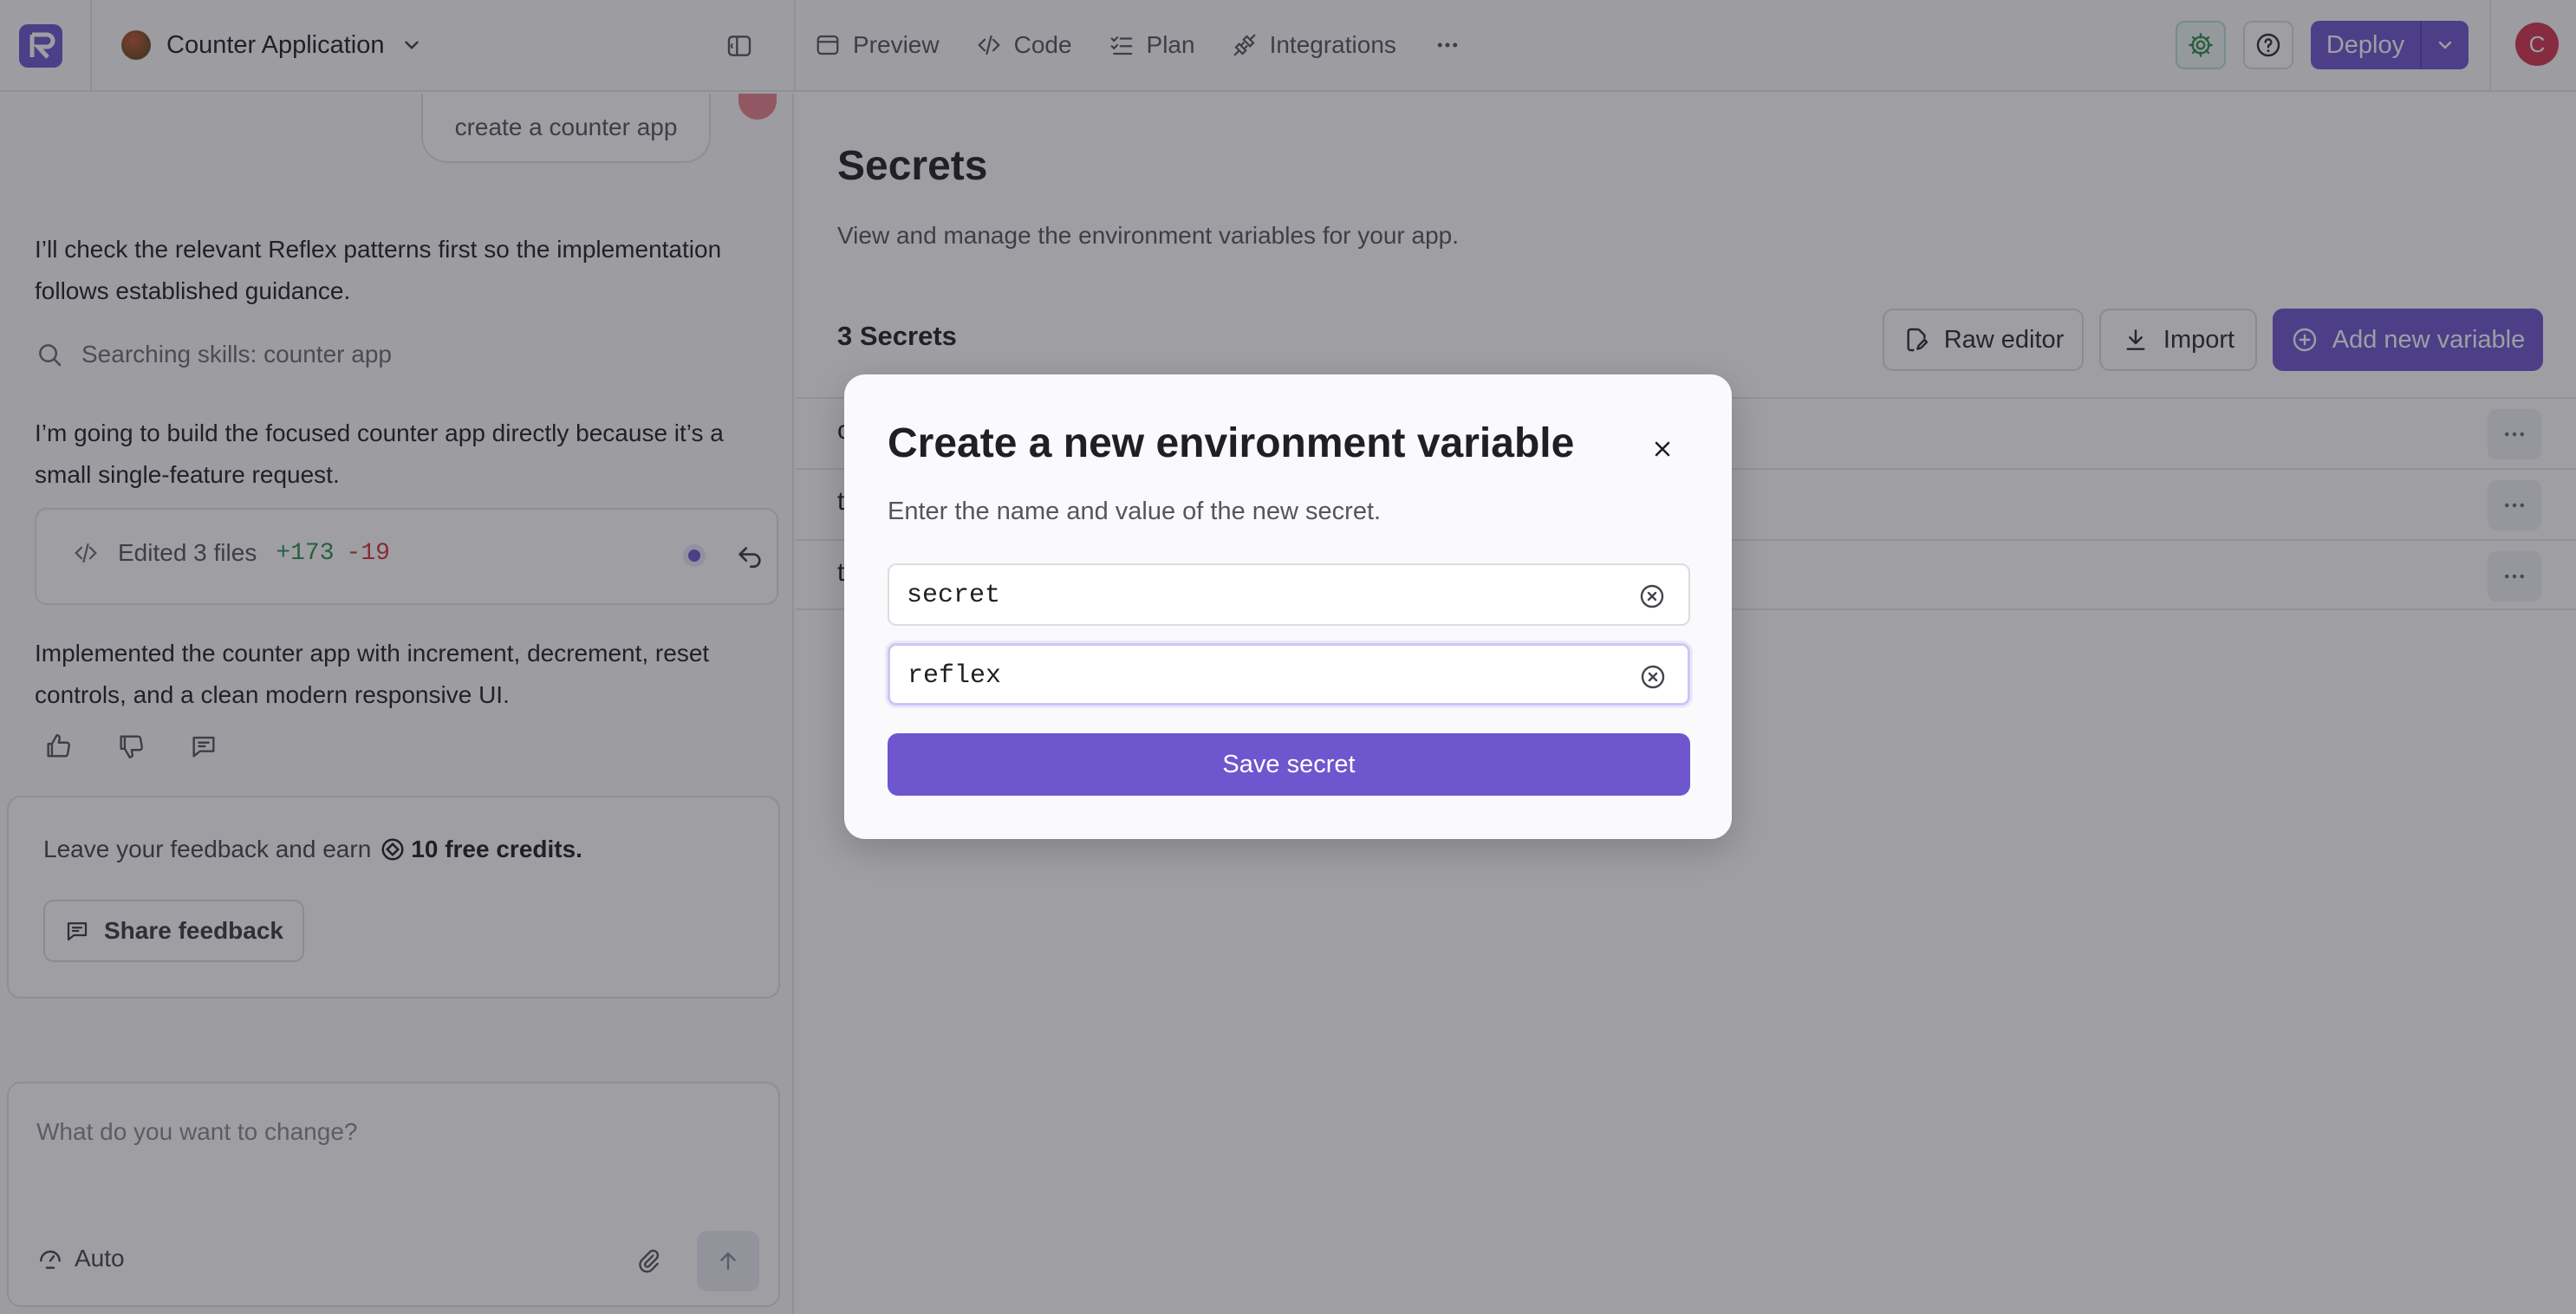 This screenshot has height=1314, width=2576. What do you see at coordinates (1662, 449) in the screenshot?
I see `close-icon` at bounding box center [1662, 449].